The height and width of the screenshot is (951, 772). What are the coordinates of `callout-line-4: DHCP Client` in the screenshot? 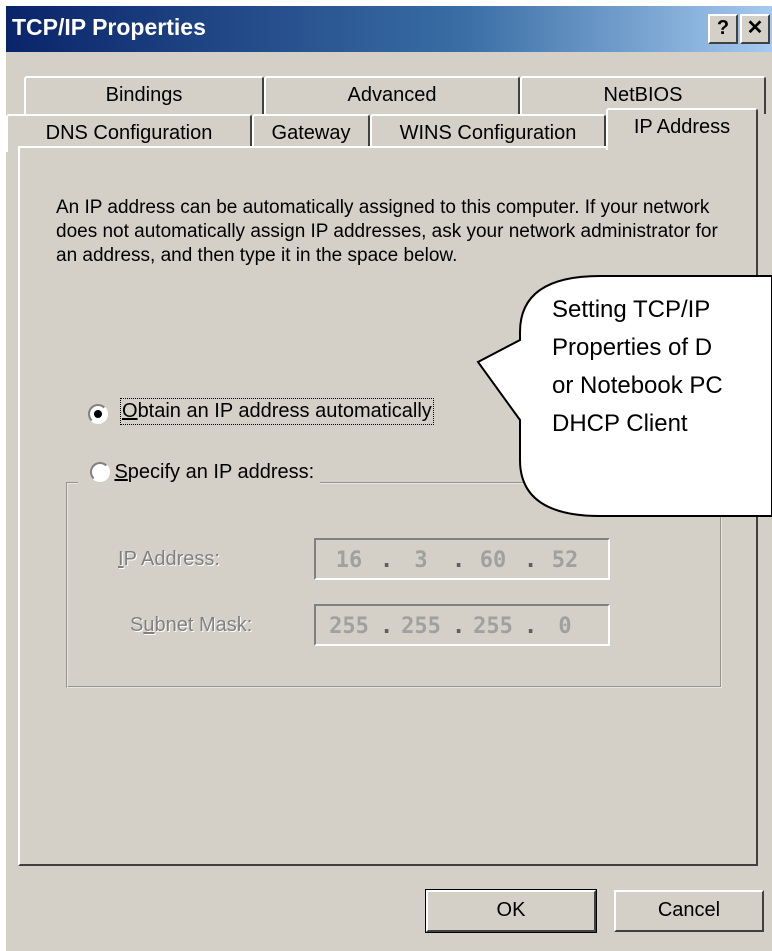 It's located at (620, 423).